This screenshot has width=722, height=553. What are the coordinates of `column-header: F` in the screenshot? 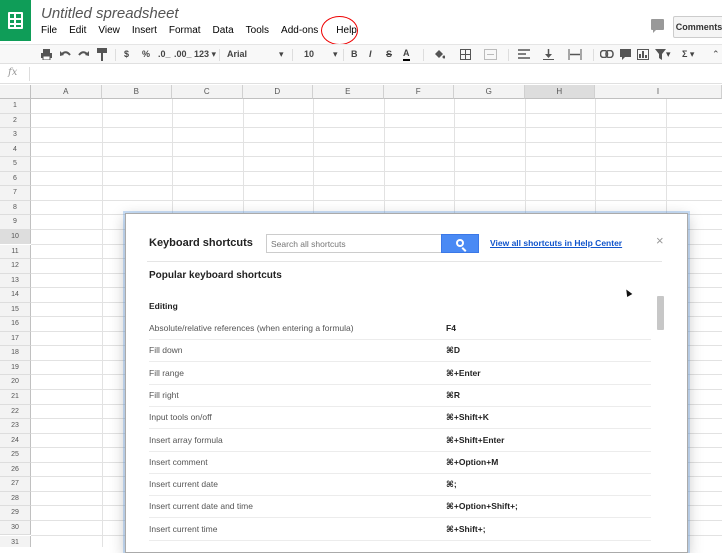 It's located at (418, 92).